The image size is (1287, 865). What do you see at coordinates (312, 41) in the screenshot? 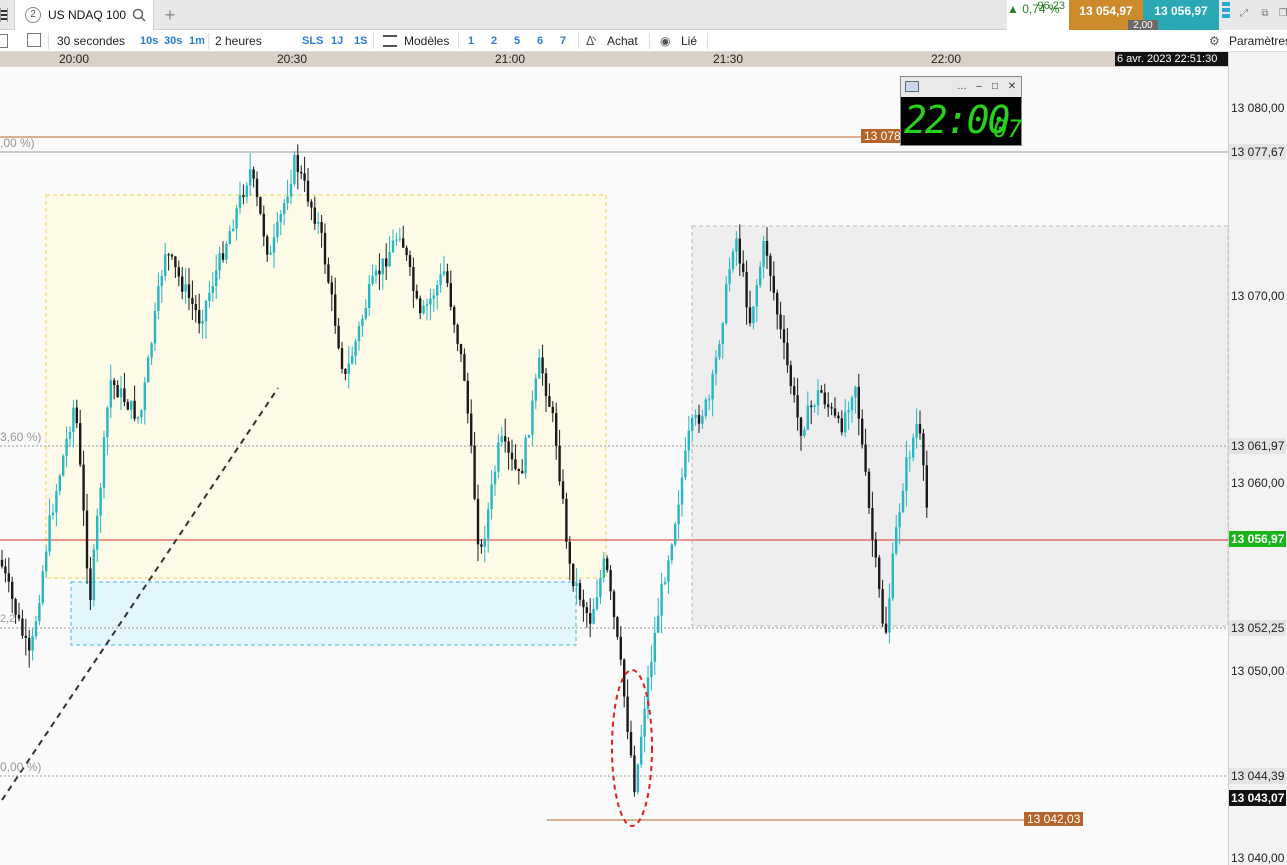
I see `period-sls-button: SLS` at bounding box center [312, 41].